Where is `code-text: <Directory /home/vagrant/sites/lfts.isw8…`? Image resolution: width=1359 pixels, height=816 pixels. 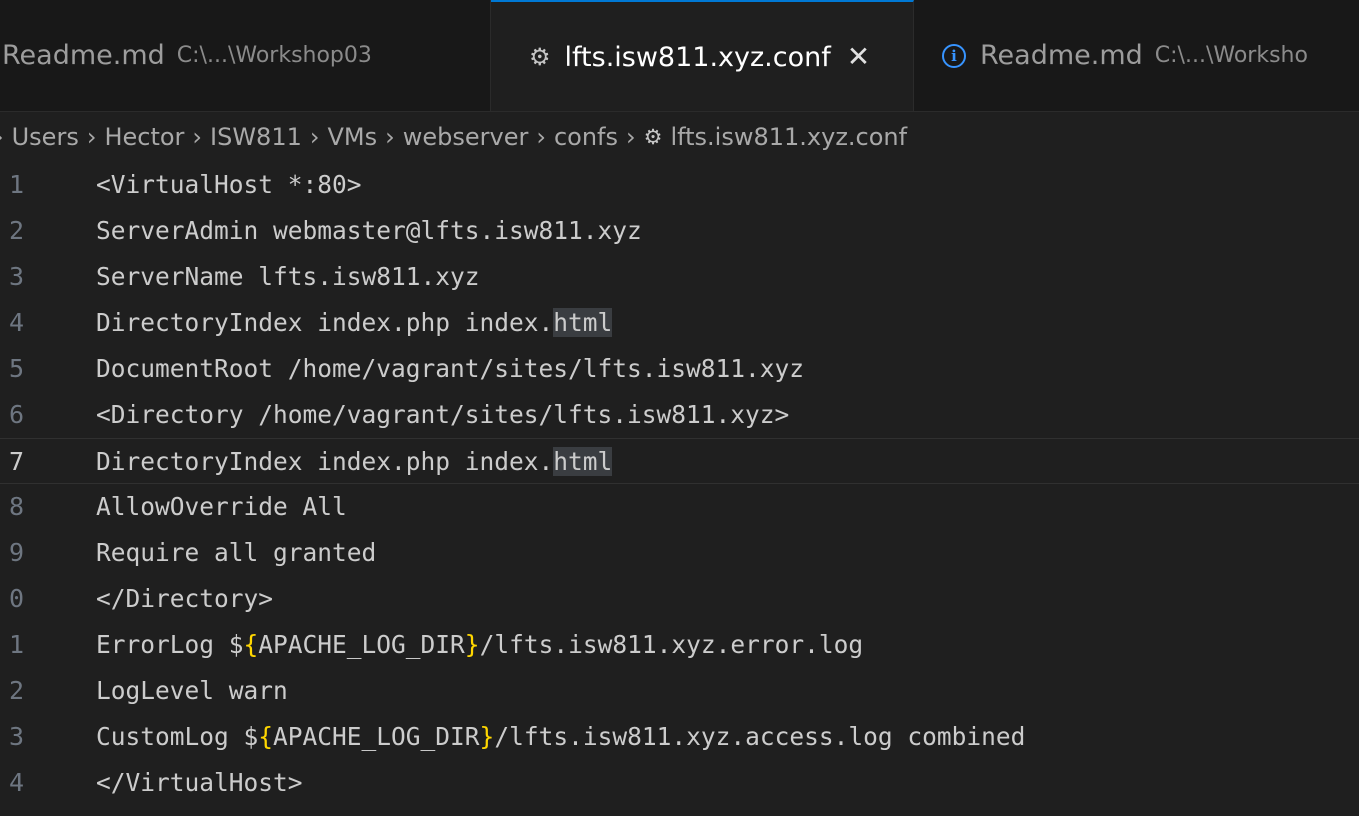
code-text: <Directory /home/vagrant/sites/lfts.isw8… is located at coordinates (442, 415).